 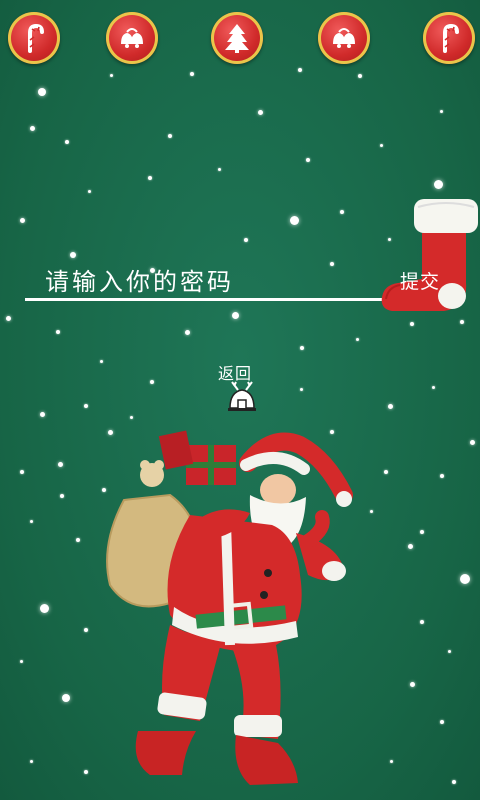 I want to click on password-underline, so click(x=215, y=299).